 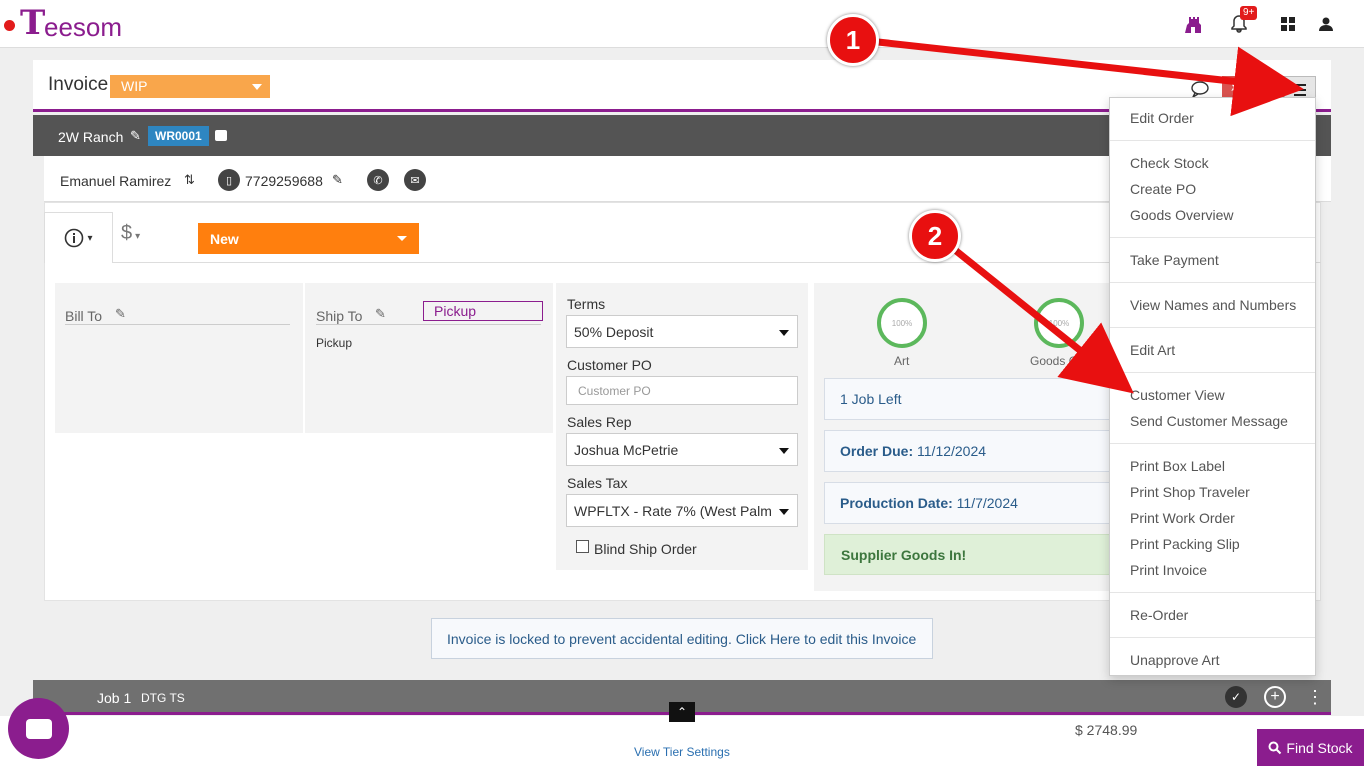 What do you see at coordinates (1209, 421) in the screenshot?
I see `menu-item-send-customer-message: Send Customer Message` at bounding box center [1209, 421].